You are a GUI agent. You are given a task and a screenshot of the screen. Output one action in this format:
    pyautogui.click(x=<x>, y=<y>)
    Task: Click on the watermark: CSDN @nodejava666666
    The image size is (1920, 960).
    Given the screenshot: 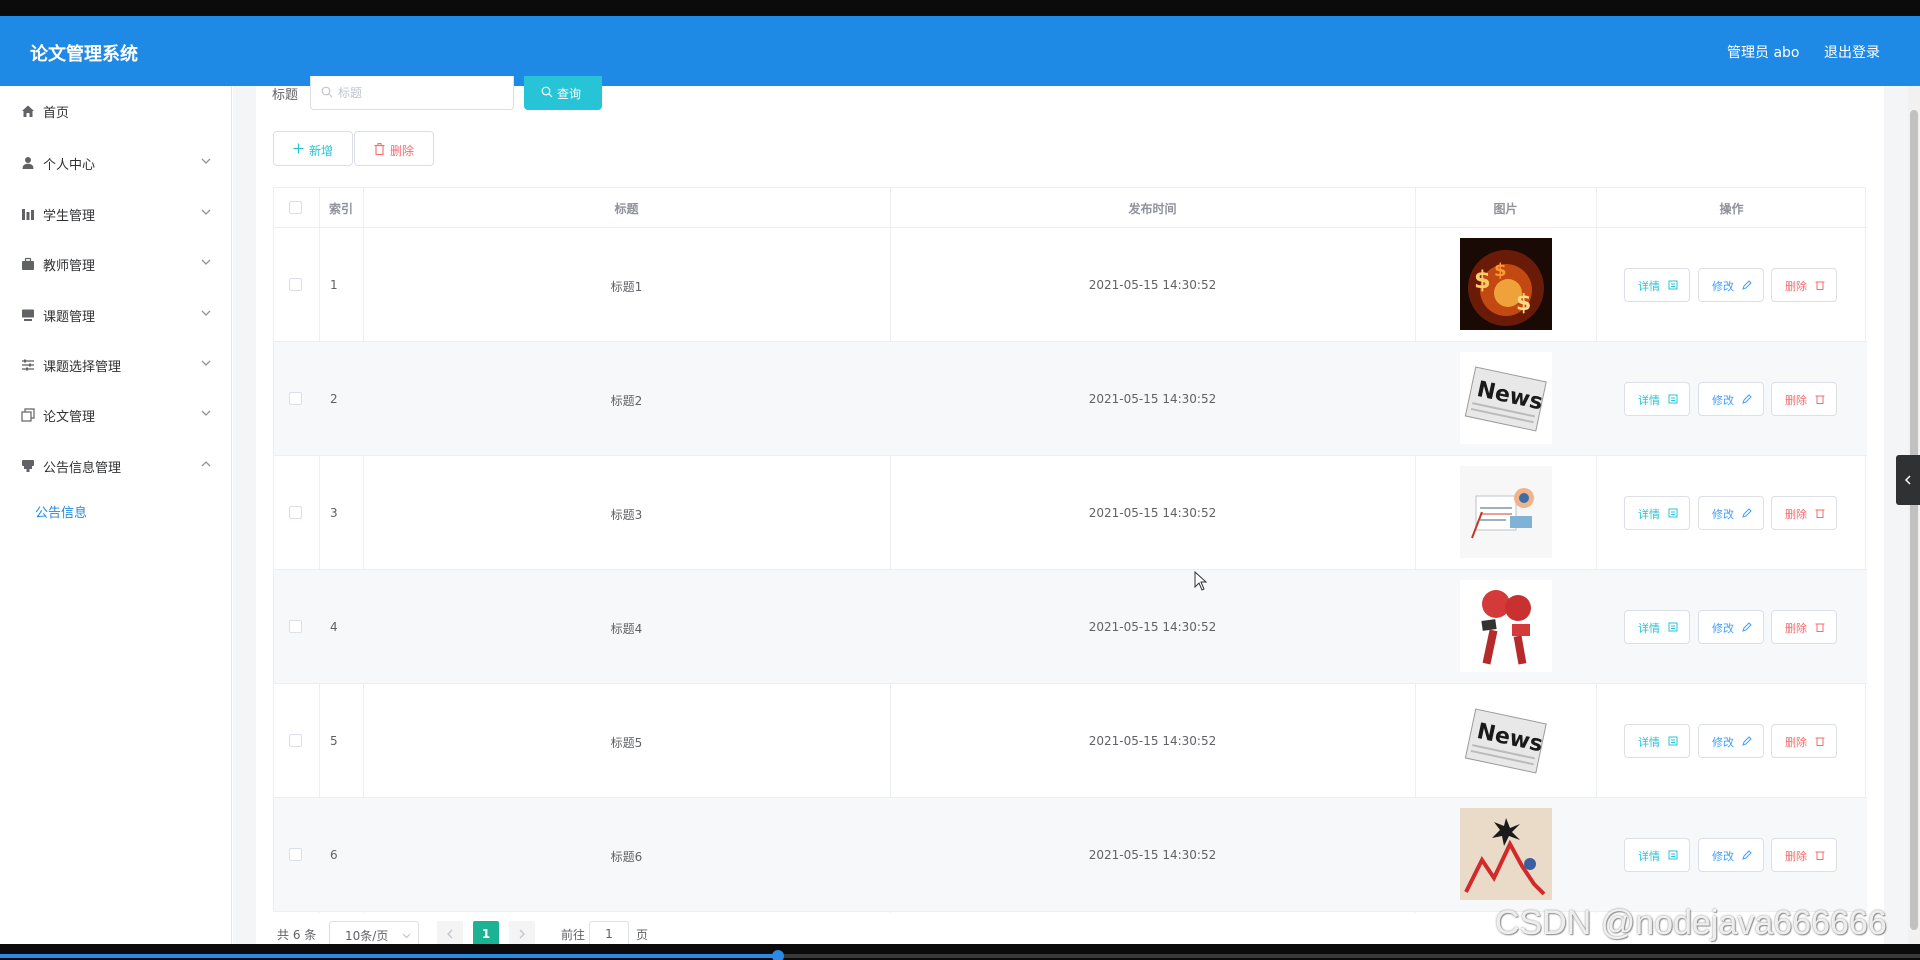 What is the action you would take?
    pyautogui.click(x=1691, y=923)
    